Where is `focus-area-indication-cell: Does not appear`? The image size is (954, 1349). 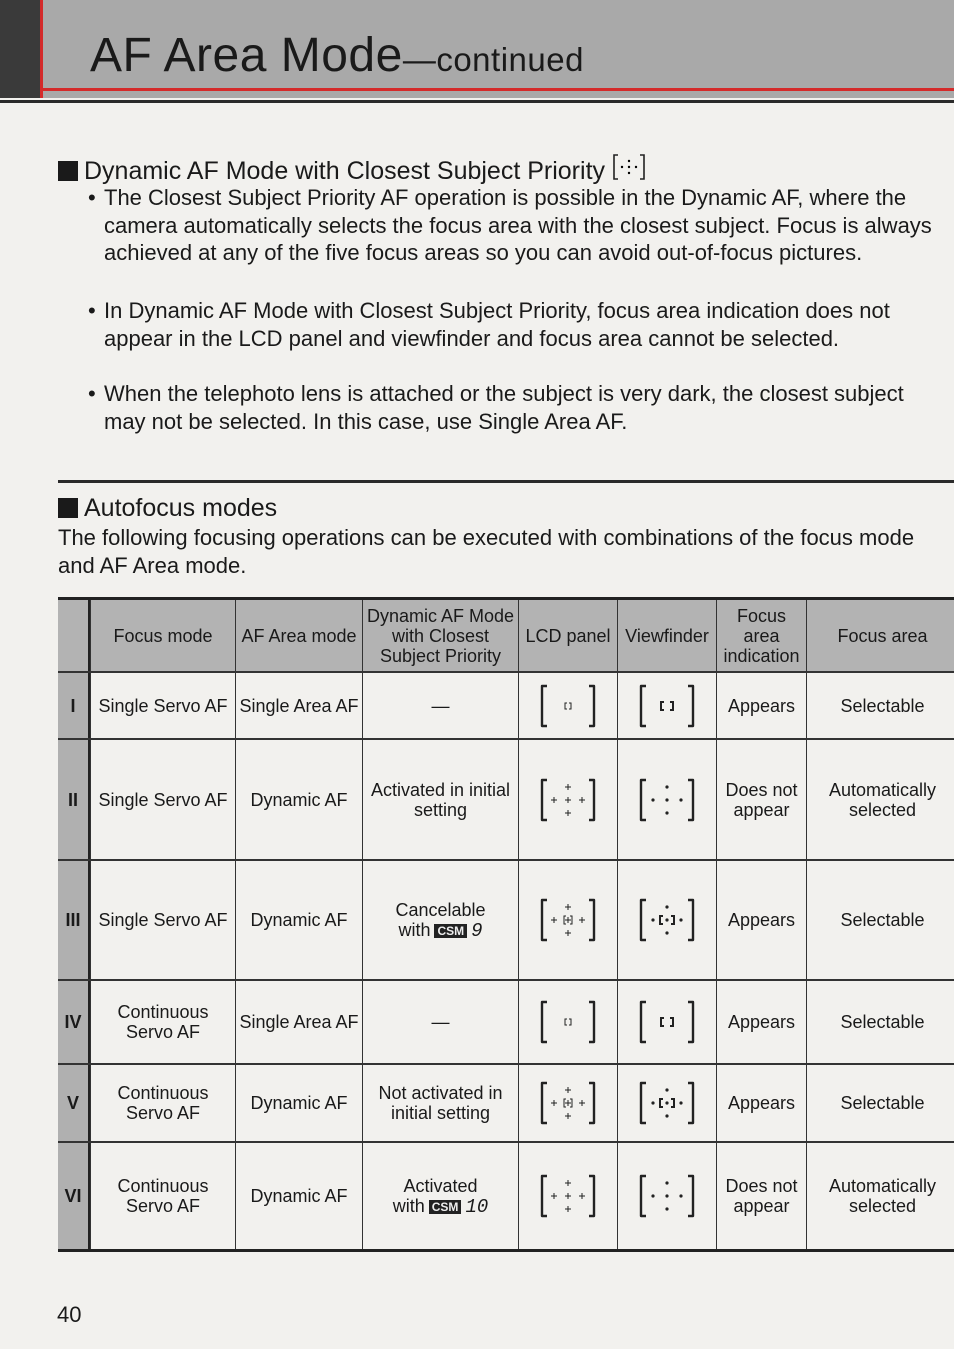 focus-area-indication-cell: Does not appear is located at coordinates (761, 799).